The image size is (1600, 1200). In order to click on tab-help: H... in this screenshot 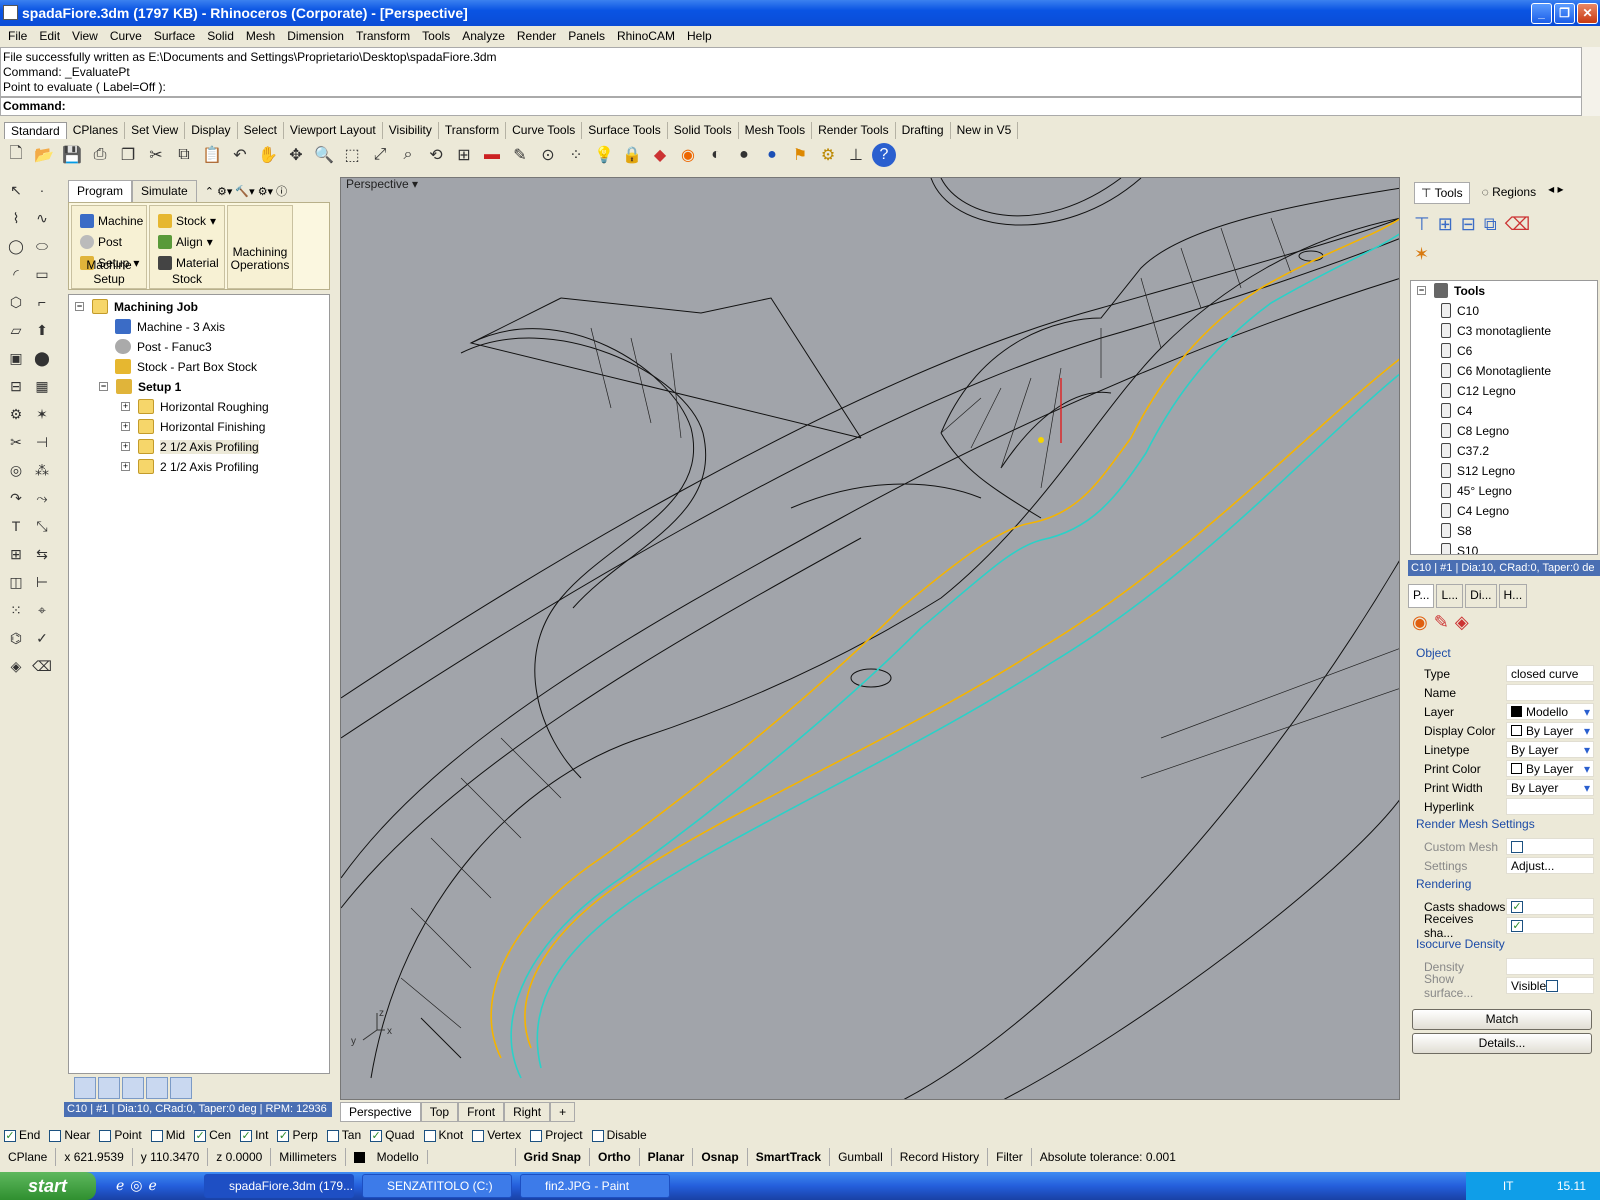, I will do `click(1513, 596)`.